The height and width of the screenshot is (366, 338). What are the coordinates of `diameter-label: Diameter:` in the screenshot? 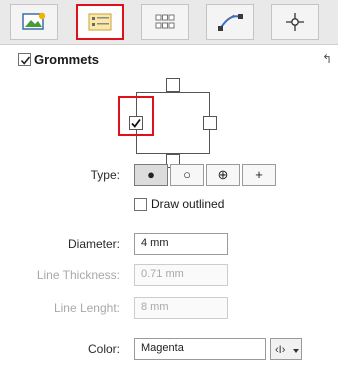 It's located at (93, 244).